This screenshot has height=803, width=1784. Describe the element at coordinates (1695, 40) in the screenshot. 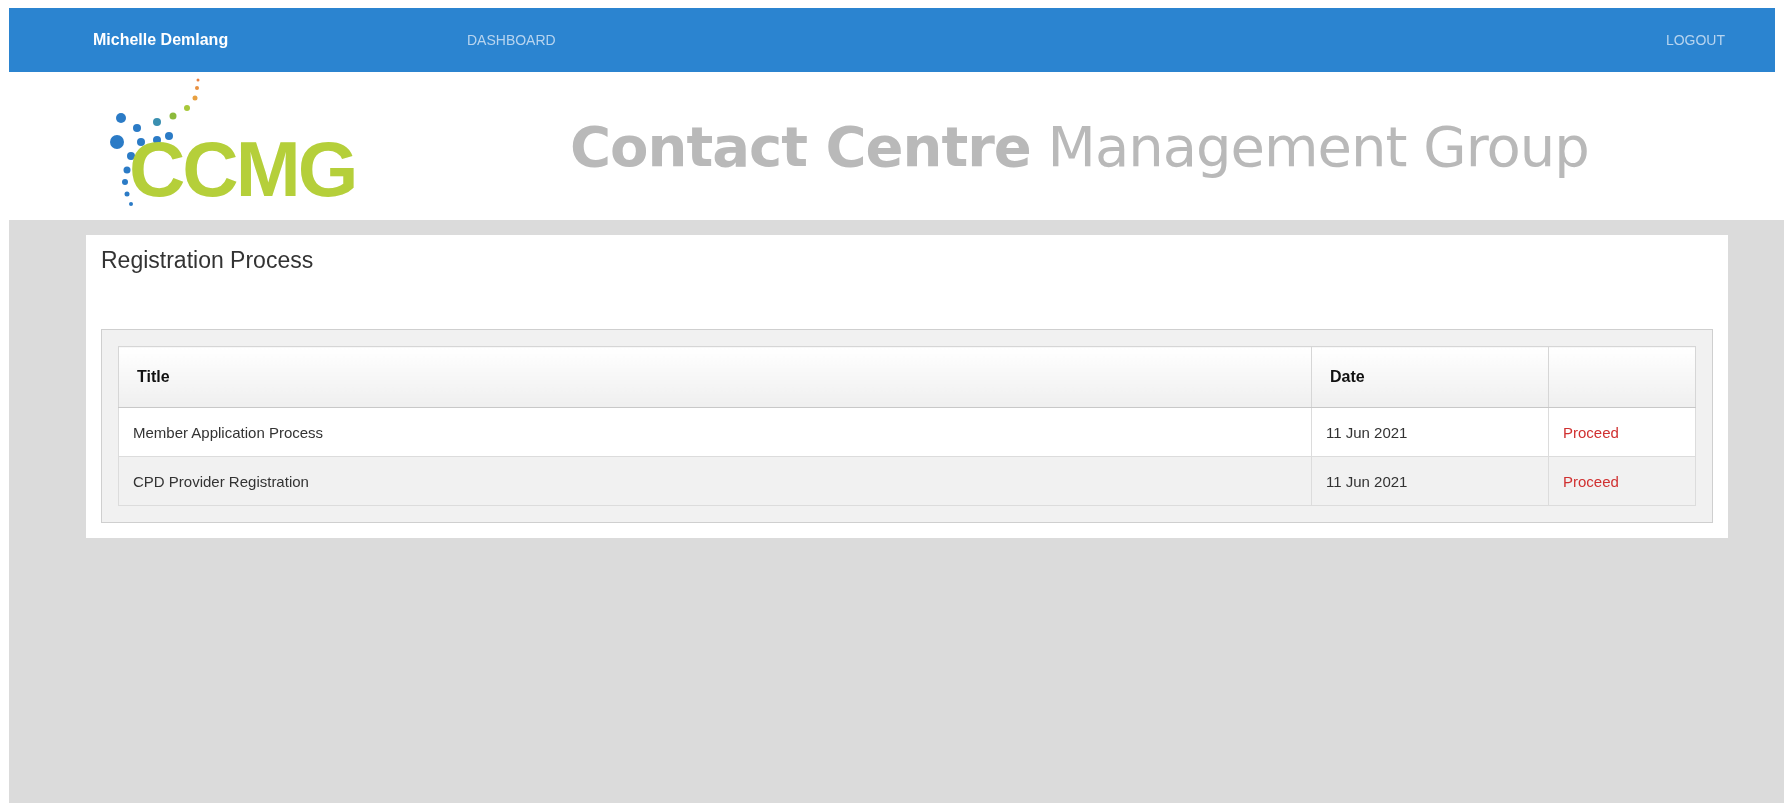

I see `logout-link: LOGOUT` at that location.